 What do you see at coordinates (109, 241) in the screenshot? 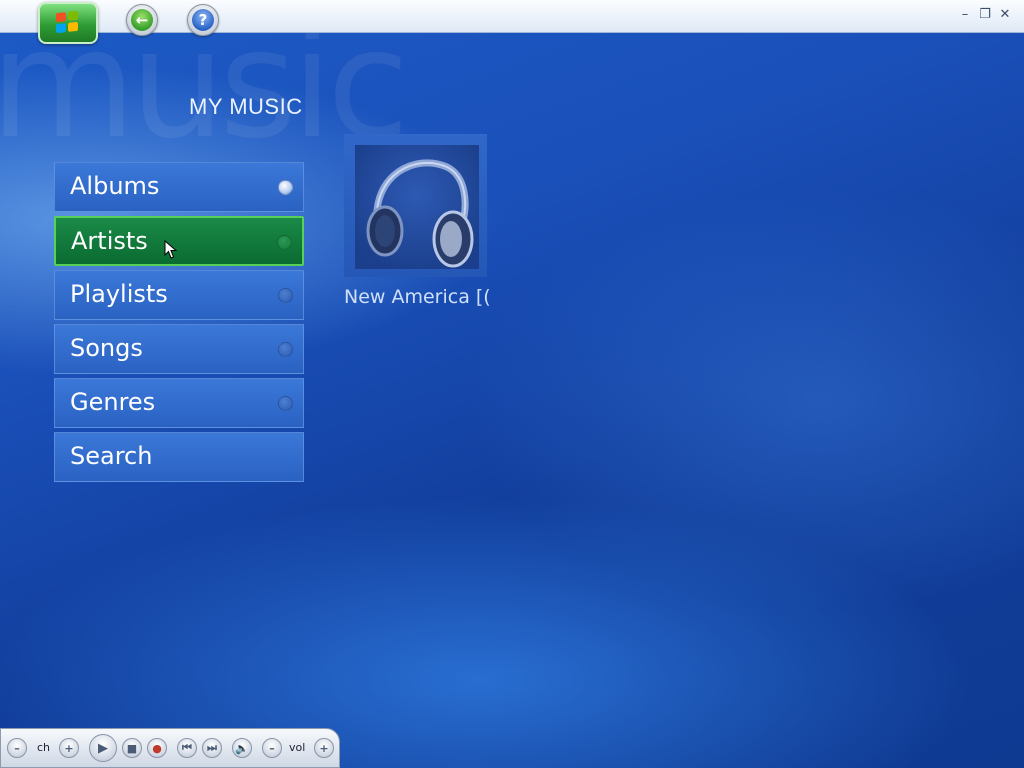
I see `menu-item-label: Artists` at bounding box center [109, 241].